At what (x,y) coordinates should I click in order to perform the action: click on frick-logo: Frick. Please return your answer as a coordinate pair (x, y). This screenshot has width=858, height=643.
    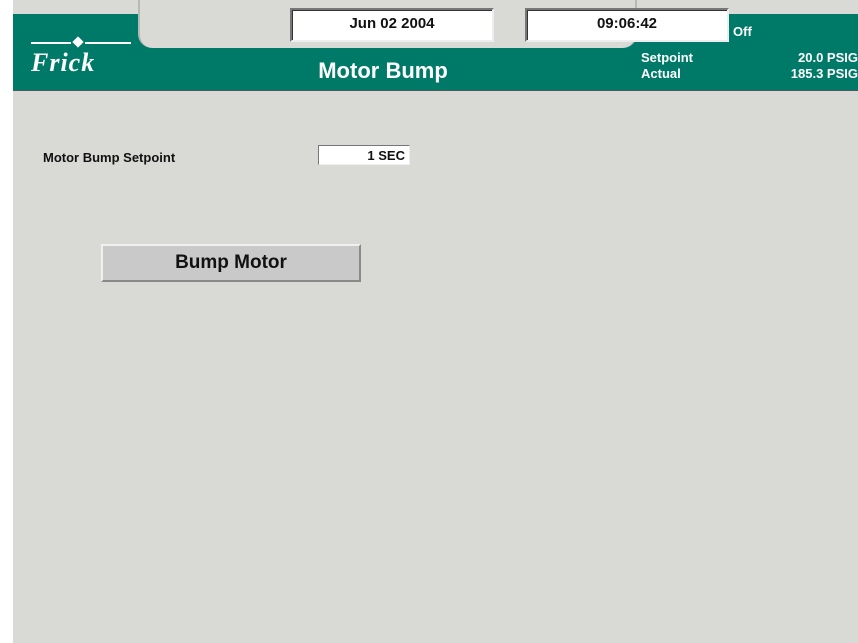
    Looking at the image, I should click on (81, 59).